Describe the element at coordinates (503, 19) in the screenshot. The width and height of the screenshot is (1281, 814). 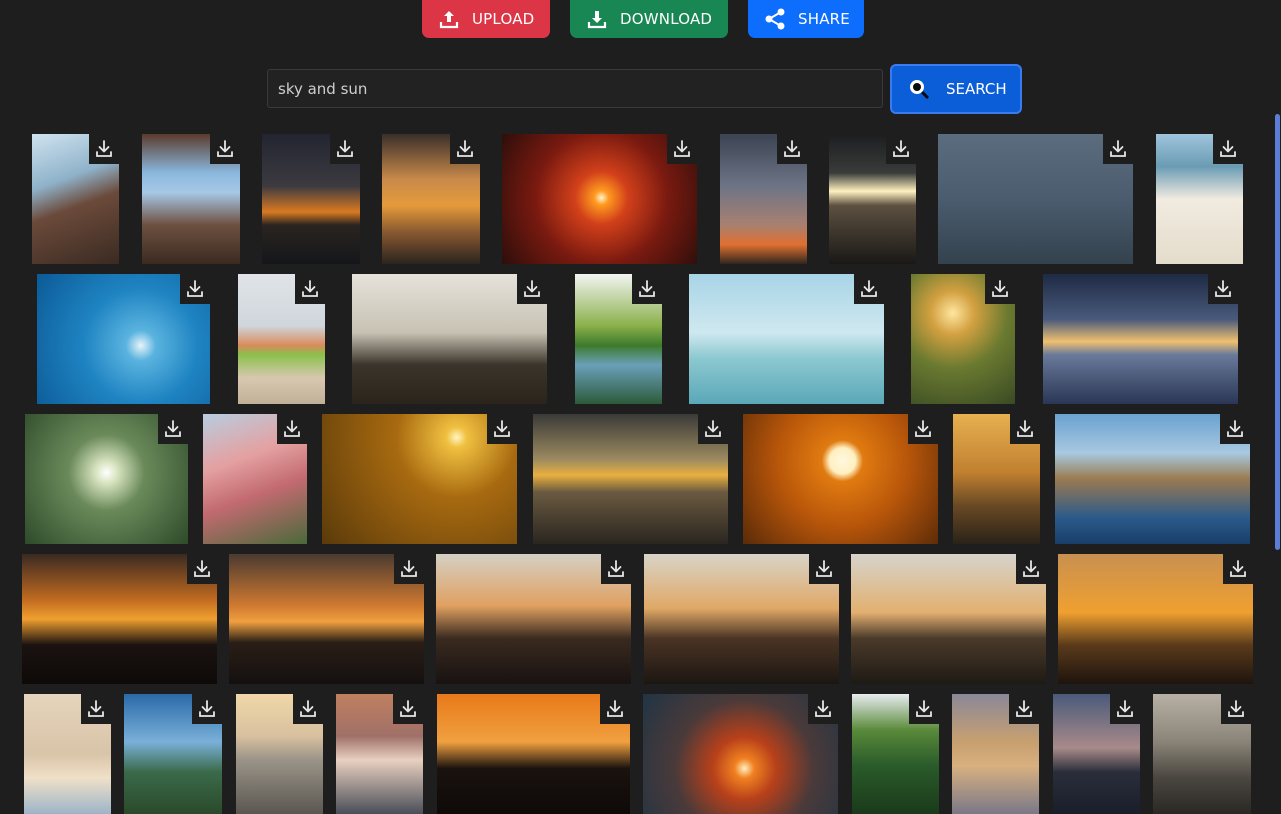
I see `upload-label: UPLOAD` at that location.